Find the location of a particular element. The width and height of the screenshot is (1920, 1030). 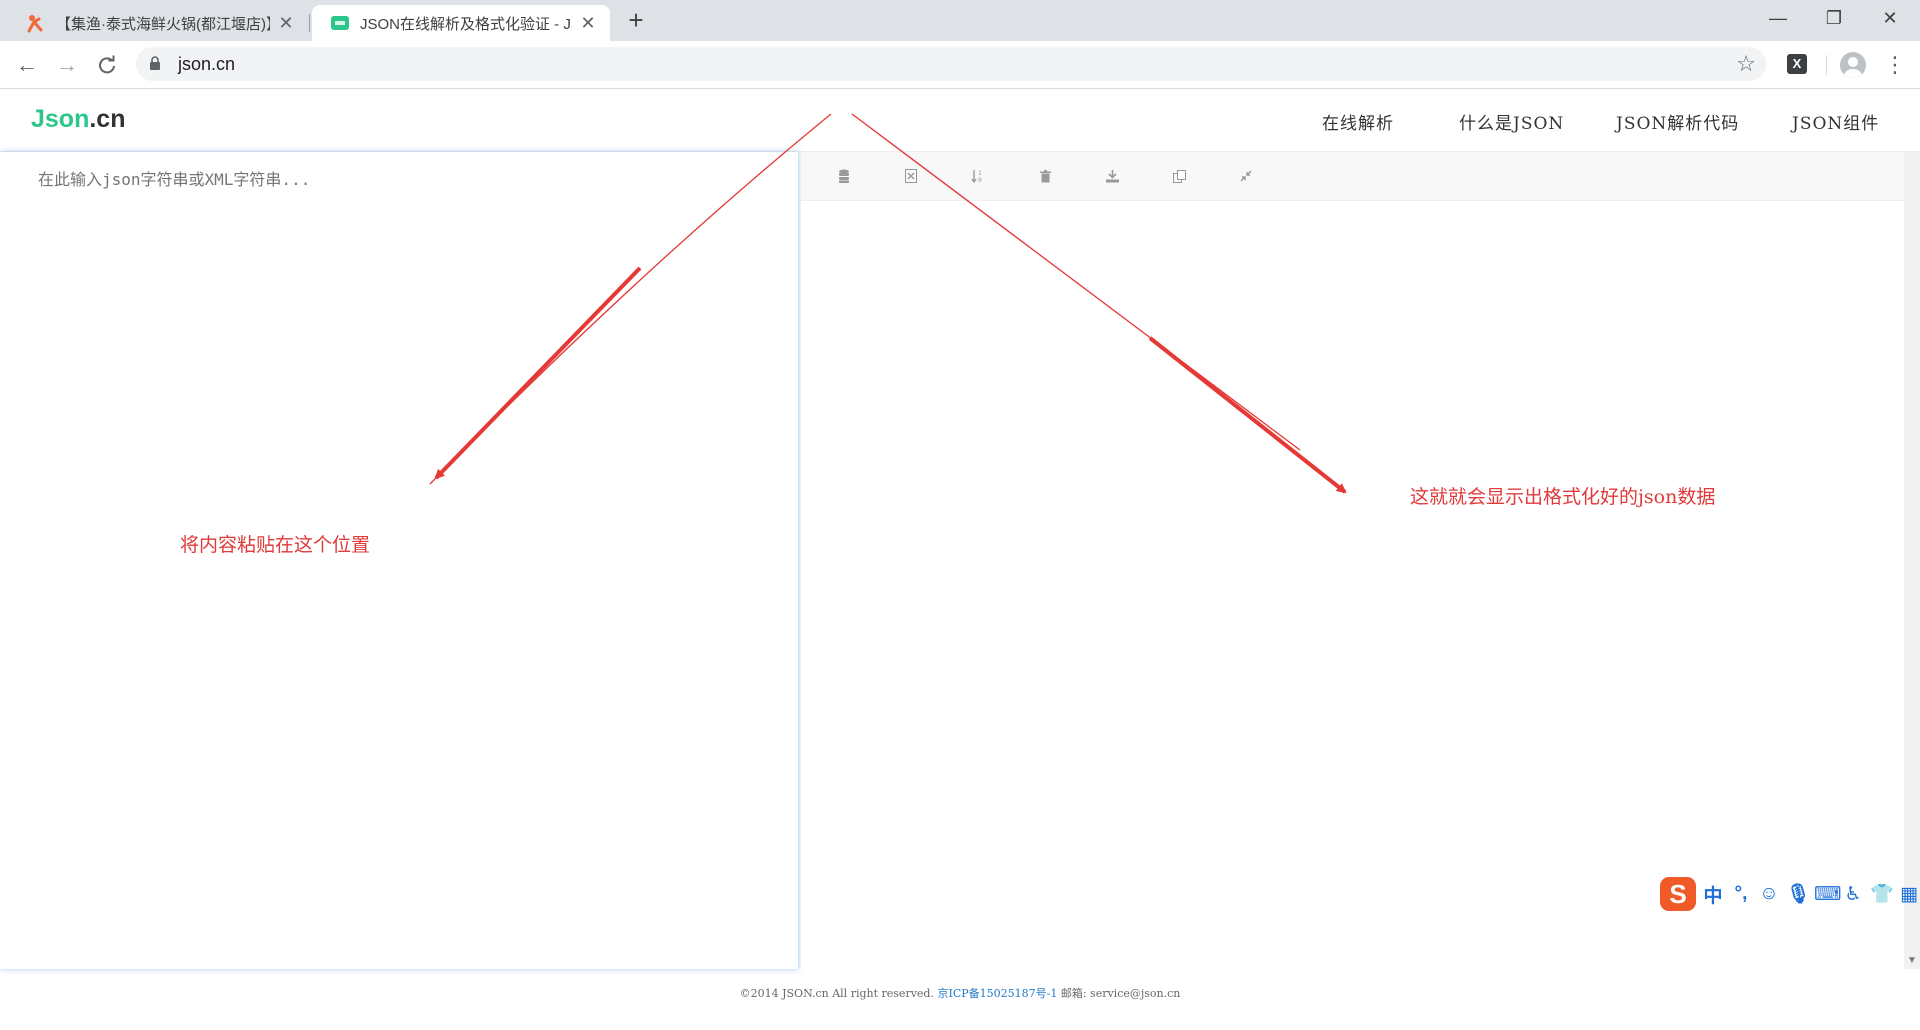

footer-copyright: ©2014 JSON.cn All right reserved. is located at coordinates (836, 993).